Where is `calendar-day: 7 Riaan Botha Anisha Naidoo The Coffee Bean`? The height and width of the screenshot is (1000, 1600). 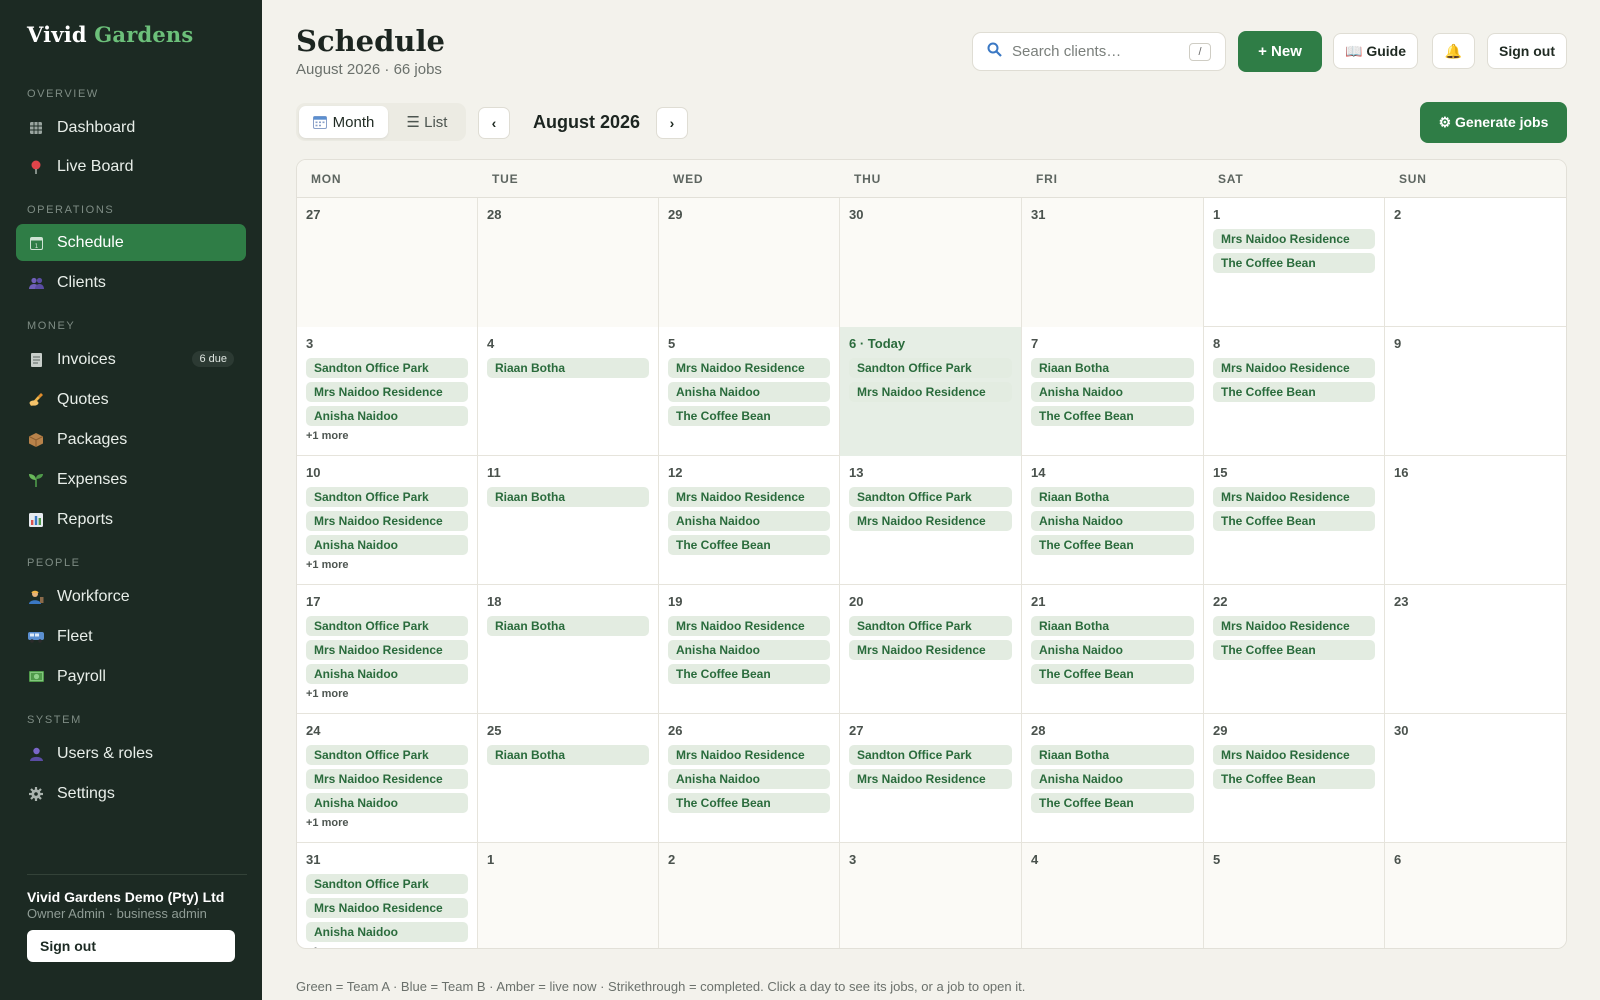
calendar-day: 7 Riaan Botha Anisha Naidoo The Coffee Bean is located at coordinates (1113, 391).